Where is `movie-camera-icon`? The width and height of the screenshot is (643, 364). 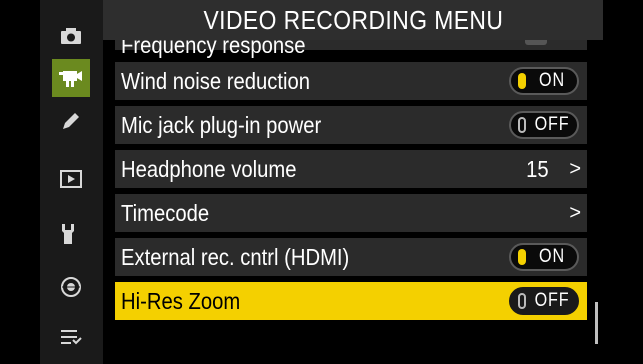
movie-camera-icon is located at coordinates (71, 78).